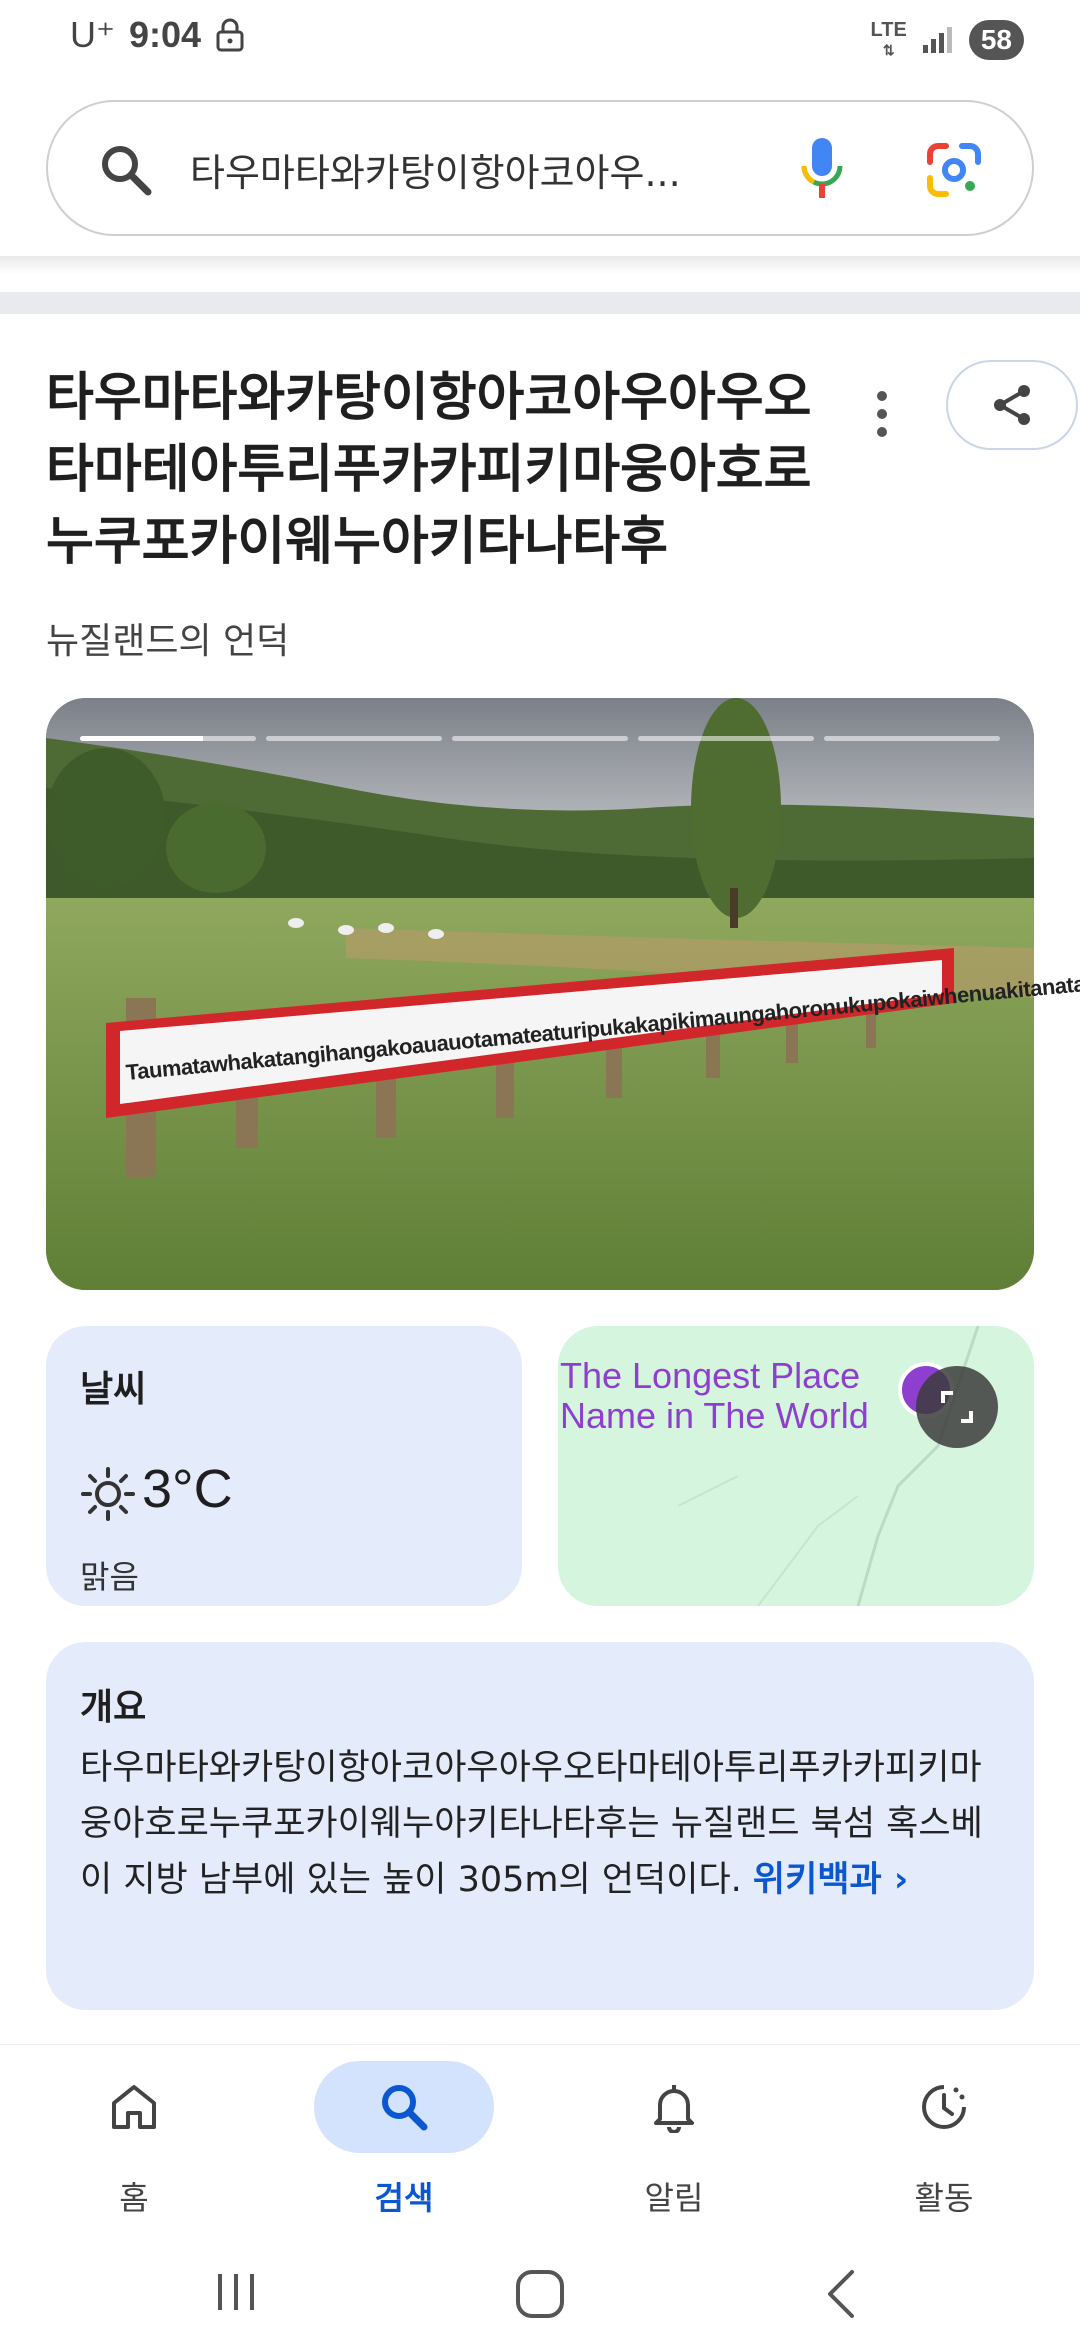 The width and height of the screenshot is (1080, 2340). What do you see at coordinates (540, 42) in the screenshot?
I see `status-bar: U⁺ 9:04 LTE ⇅ 58` at bounding box center [540, 42].